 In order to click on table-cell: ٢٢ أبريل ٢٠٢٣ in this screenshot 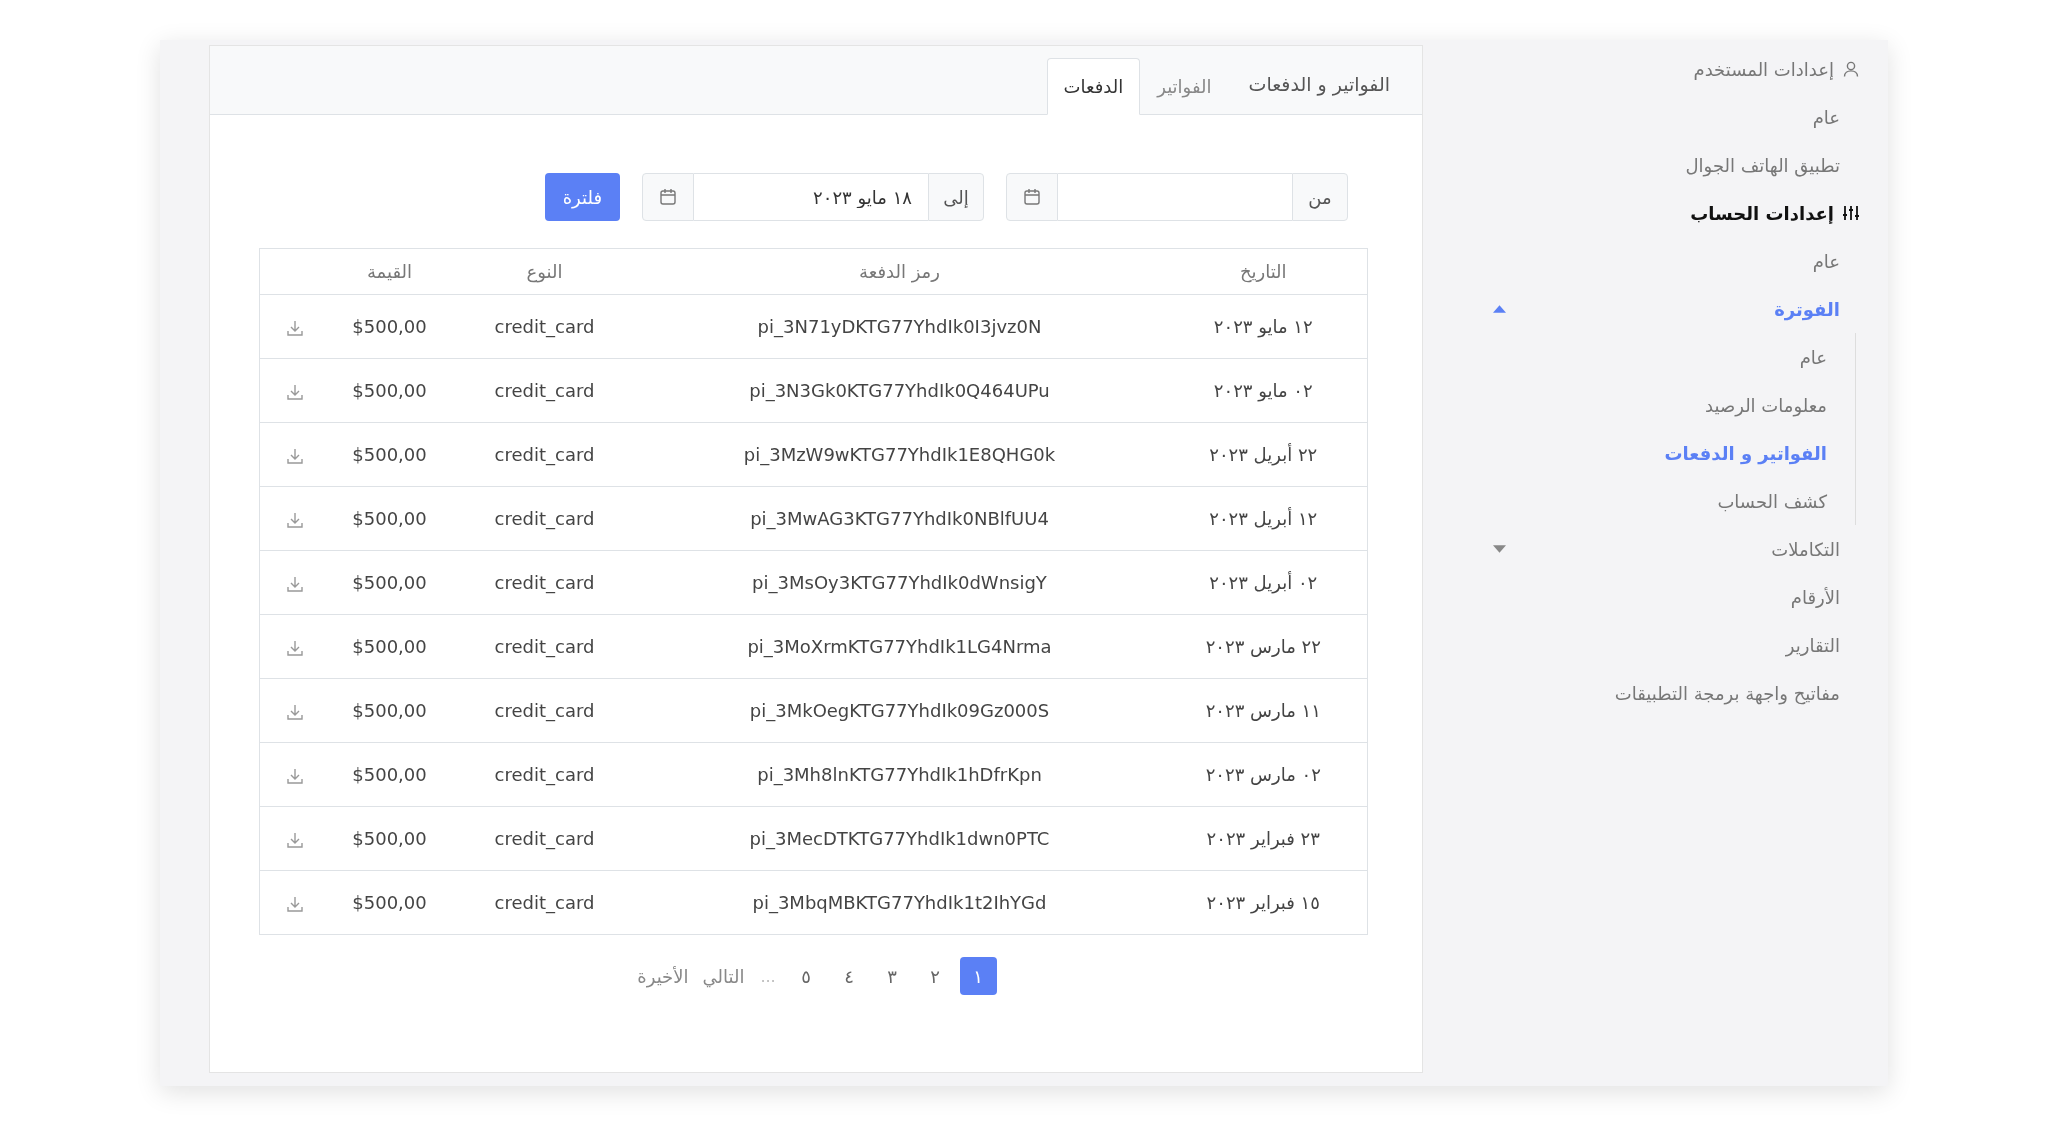, I will do `click(1263, 454)`.